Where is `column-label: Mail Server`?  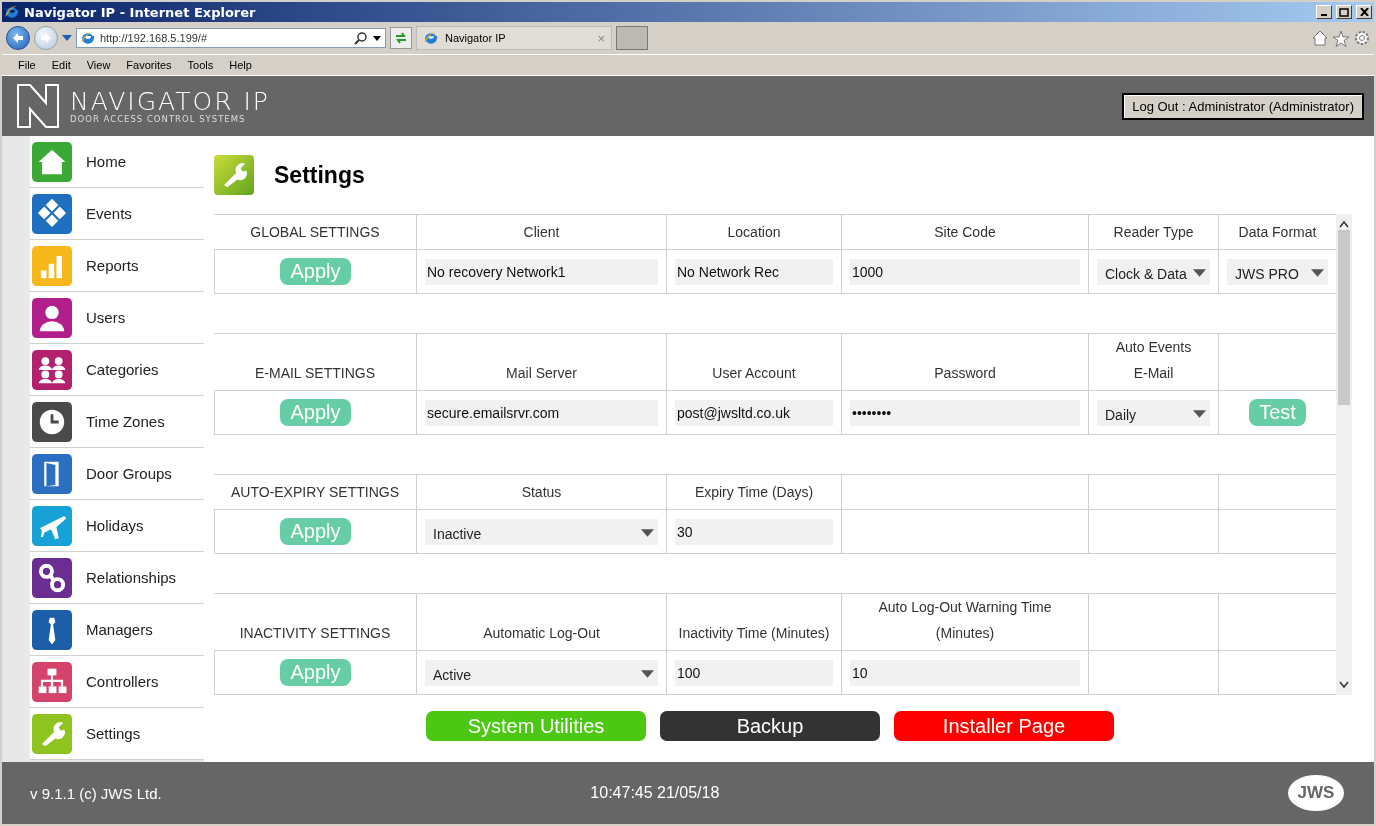
column-label: Mail Server is located at coordinates (541, 361).